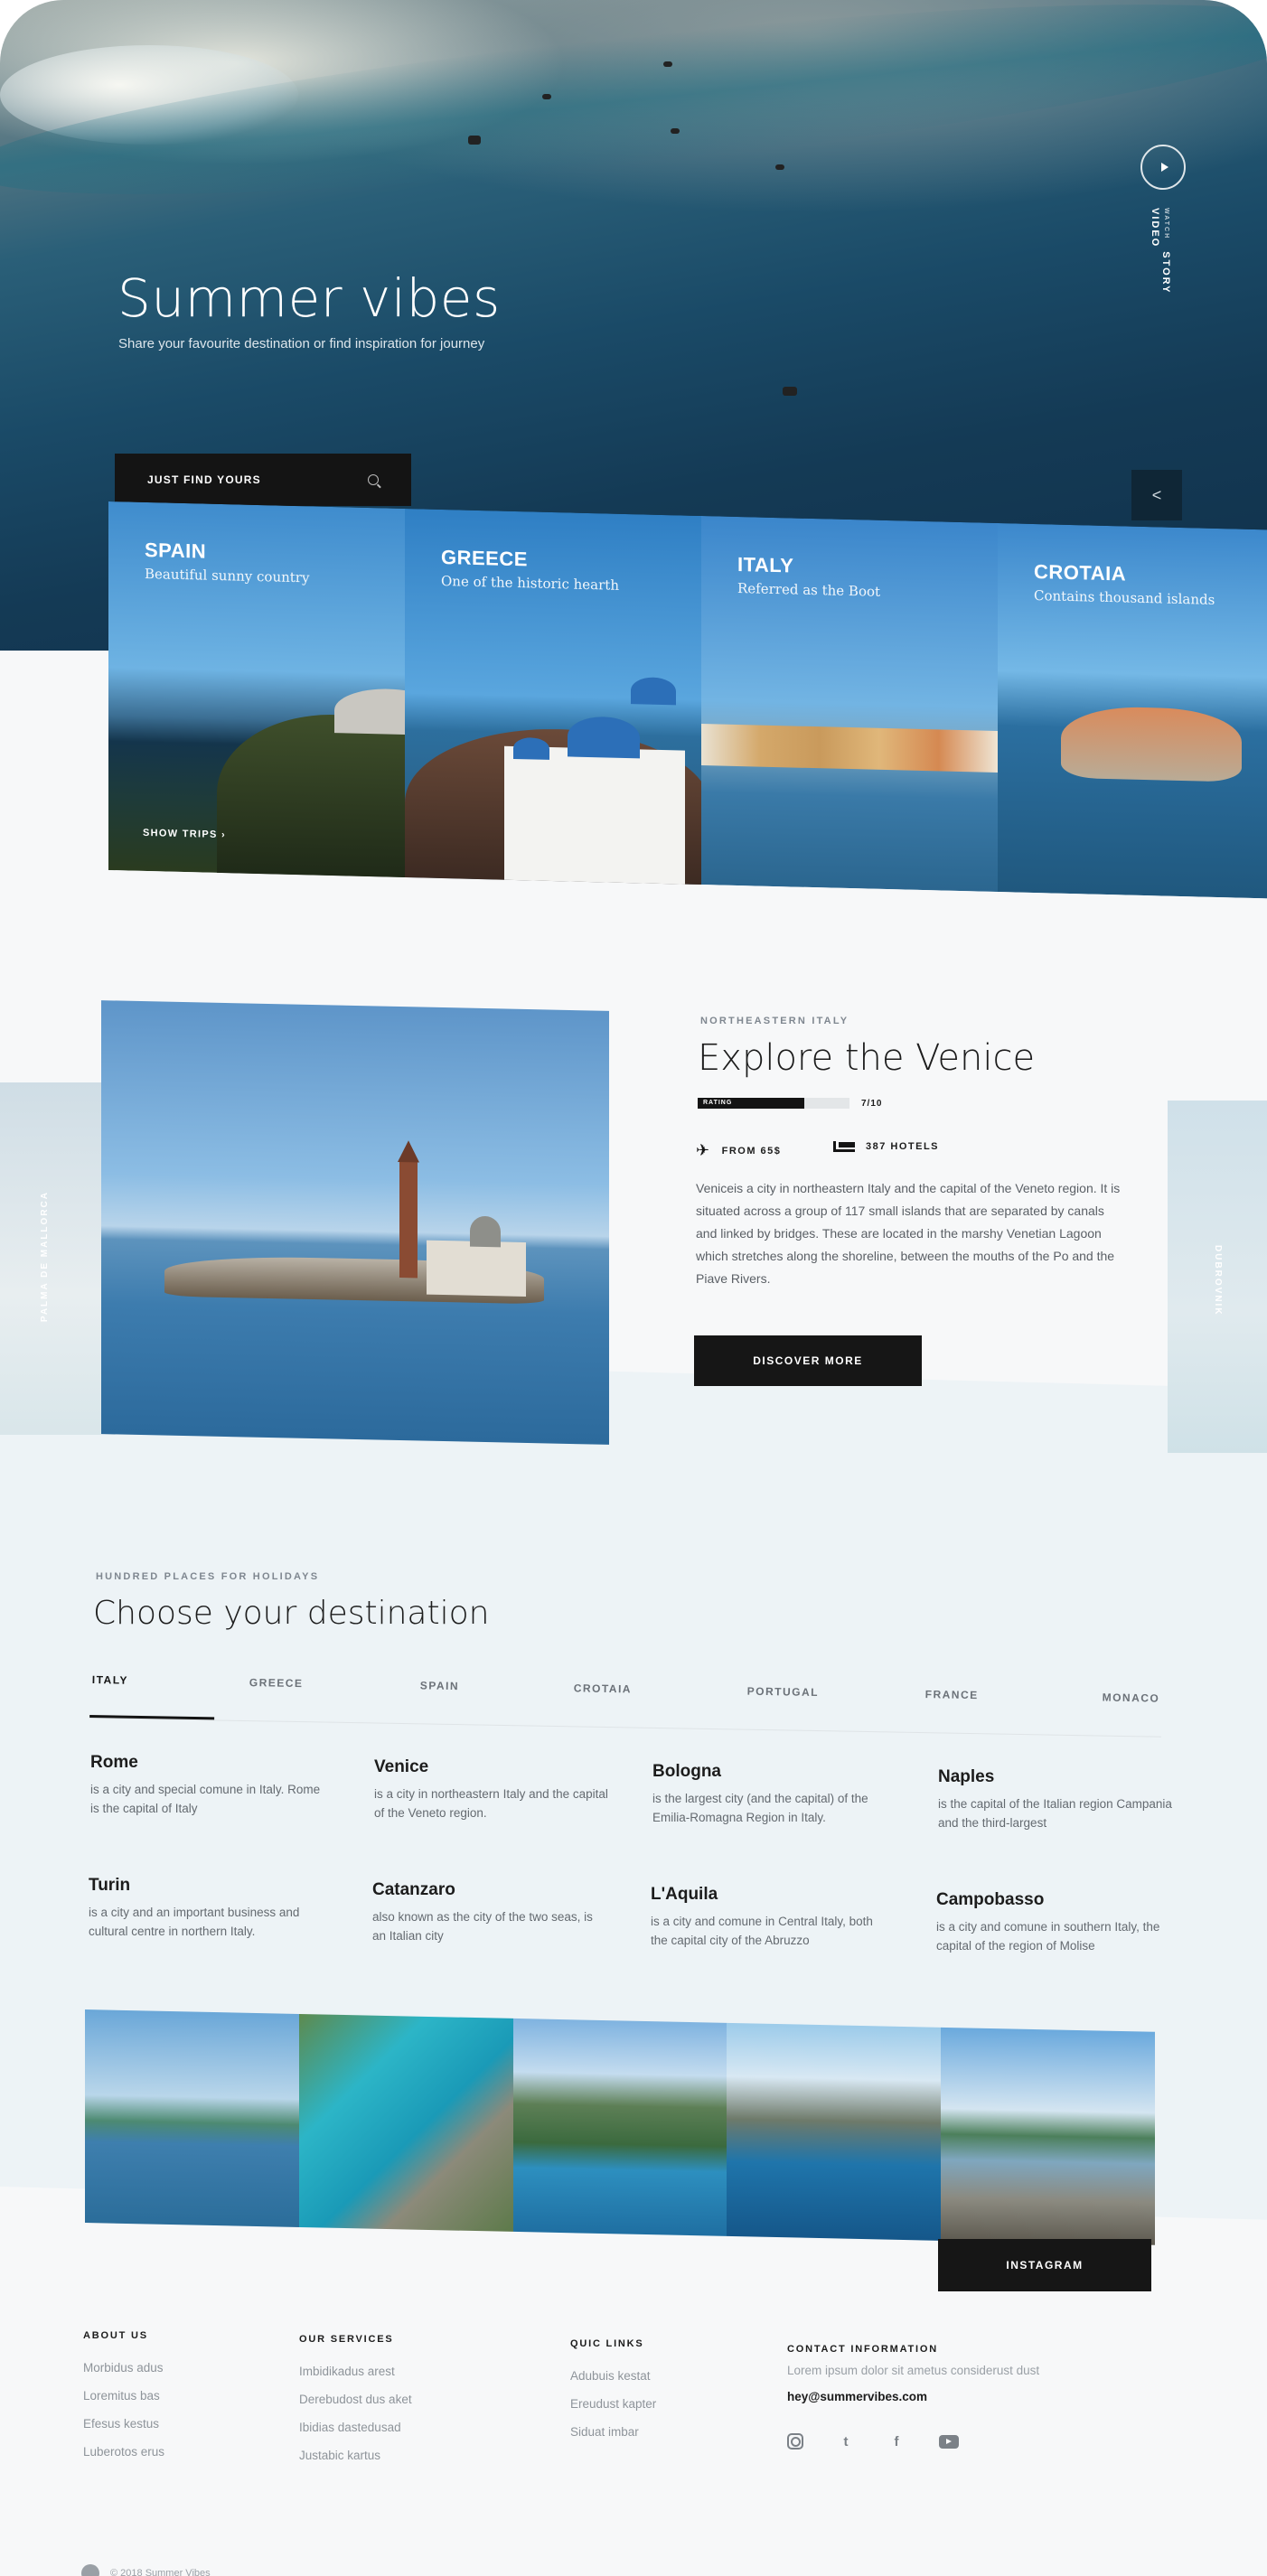 Image resolution: width=1267 pixels, height=2576 pixels. I want to click on side-slide-label: DUBROVNIK, so click(1218, 1280).